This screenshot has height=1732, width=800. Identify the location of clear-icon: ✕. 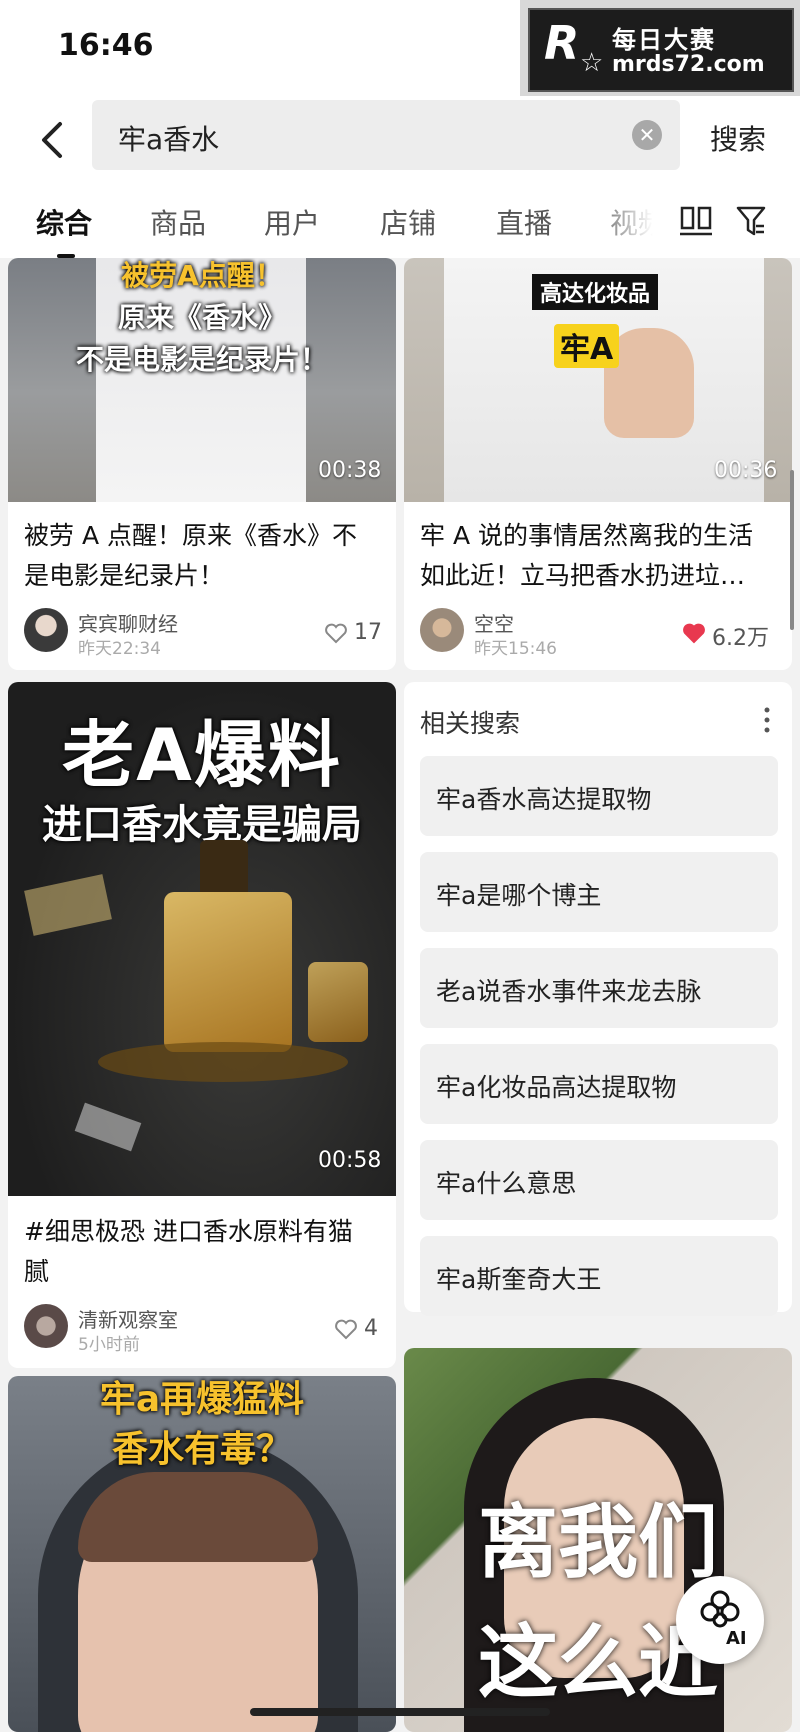
(647, 135).